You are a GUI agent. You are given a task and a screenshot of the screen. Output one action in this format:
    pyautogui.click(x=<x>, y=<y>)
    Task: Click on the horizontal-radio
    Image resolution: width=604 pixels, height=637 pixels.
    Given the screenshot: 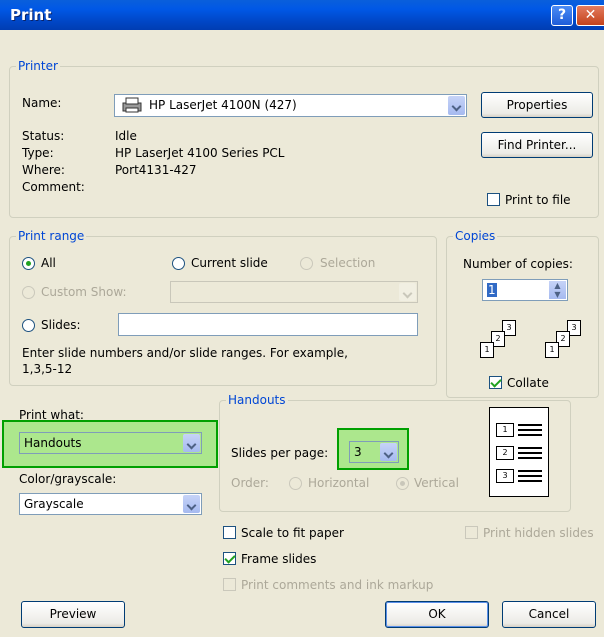 What is the action you would take?
    pyautogui.click(x=295, y=483)
    